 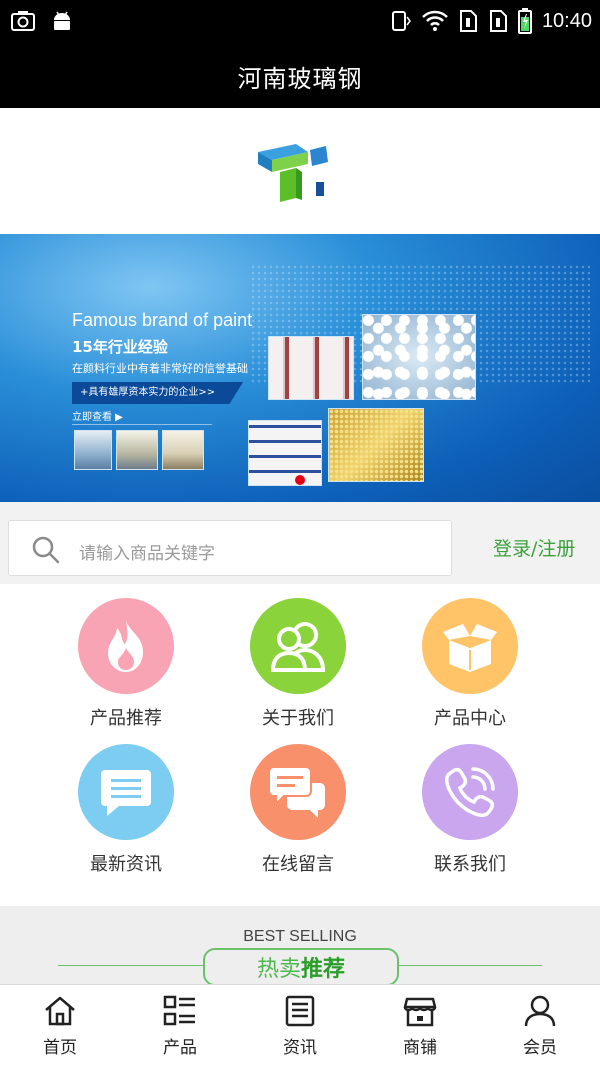 What do you see at coordinates (540, 1011) in the screenshot?
I see `user-icon` at bounding box center [540, 1011].